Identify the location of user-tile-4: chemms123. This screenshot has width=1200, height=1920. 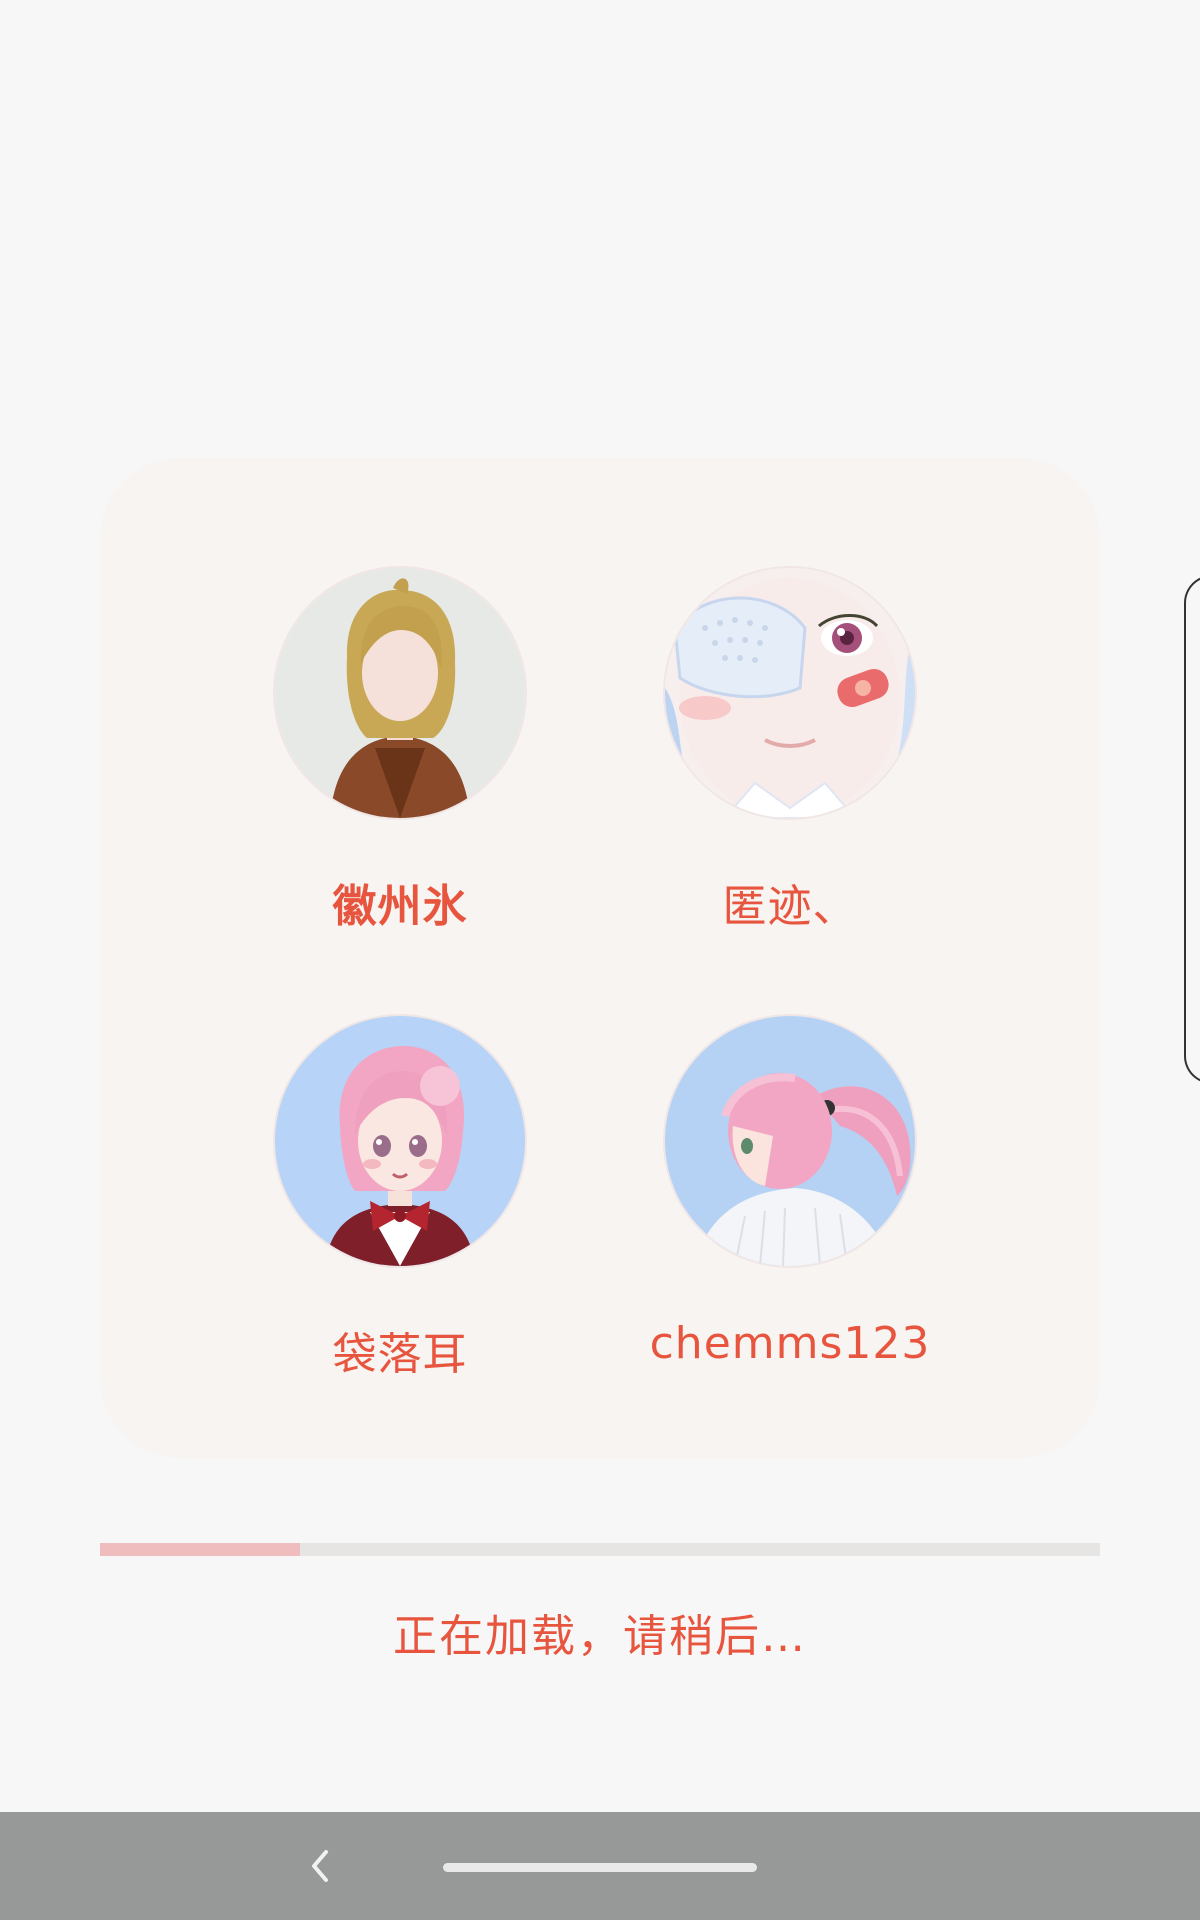
(790, 1137).